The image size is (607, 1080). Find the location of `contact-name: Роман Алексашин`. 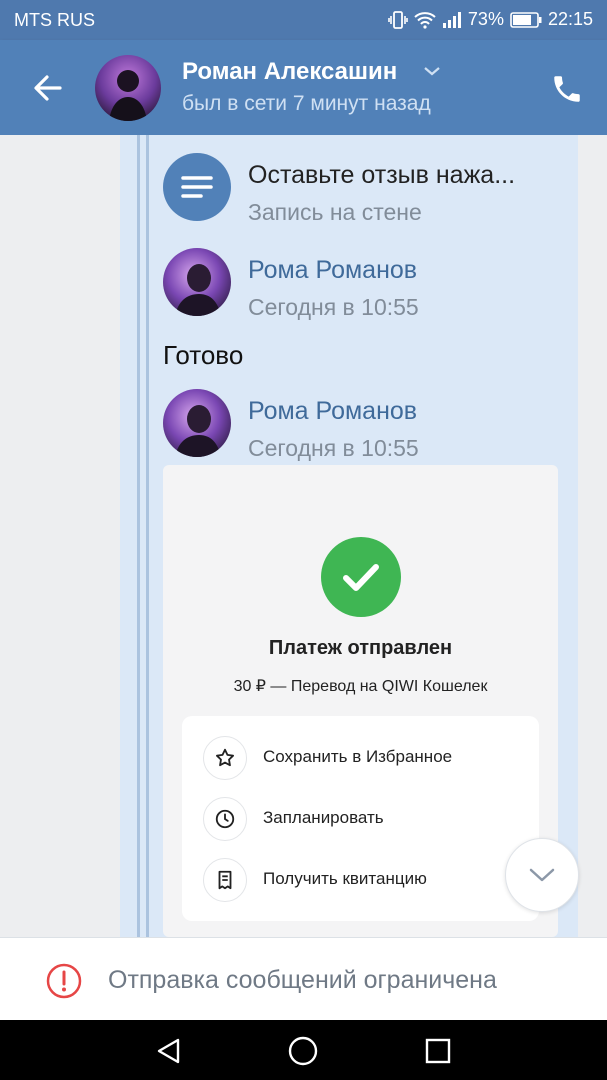

contact-name: Роман Алексашин is located at coordinates (289, 72).